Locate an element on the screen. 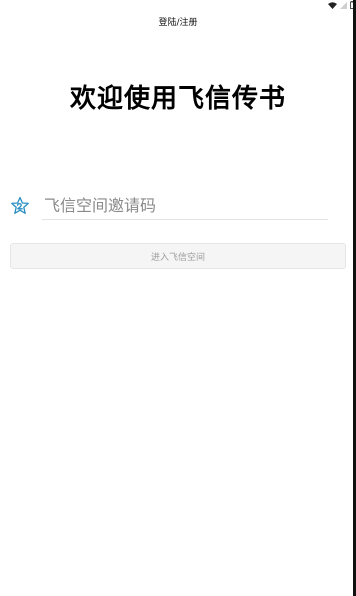  wifi-icon is located at coordinates (332, 5).